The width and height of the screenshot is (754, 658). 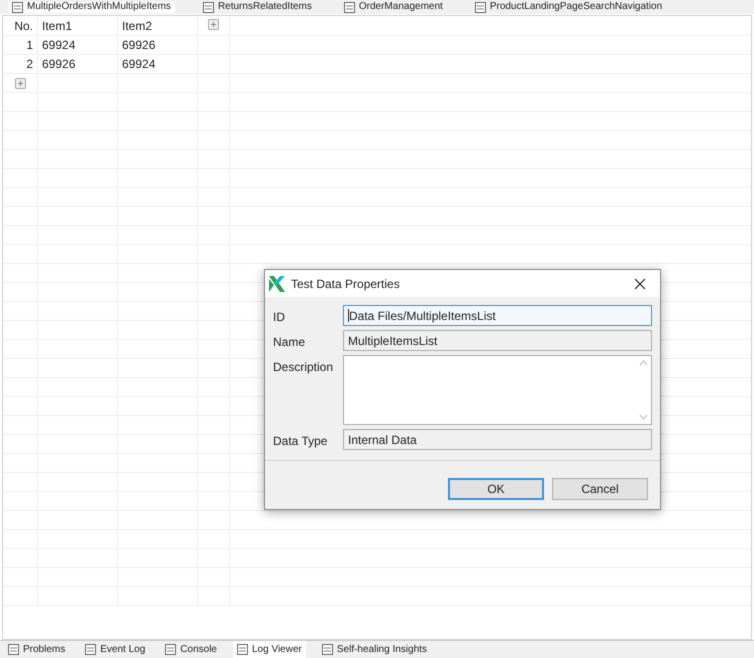 What do you see at coordinates (300, 441) in the screenshot?
I see `field-label: Data Type` at bounding box center [300, 441].